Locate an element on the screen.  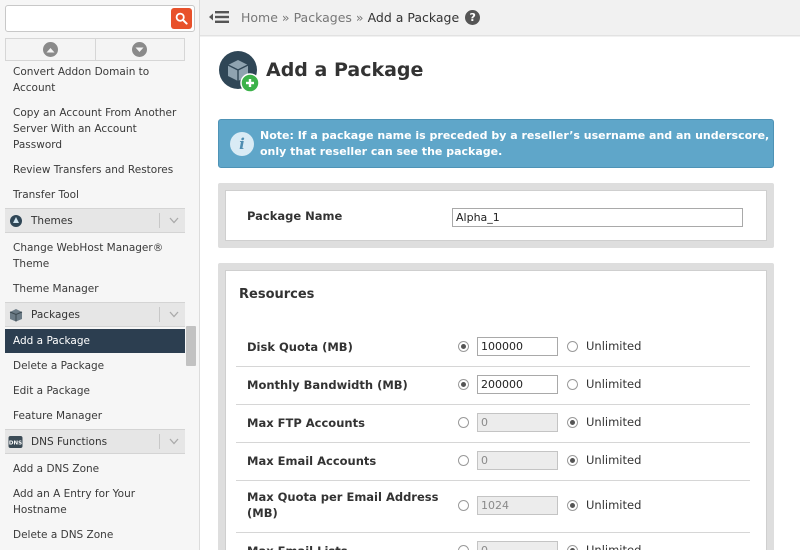
package-icon is located at coordinates (15, 314).